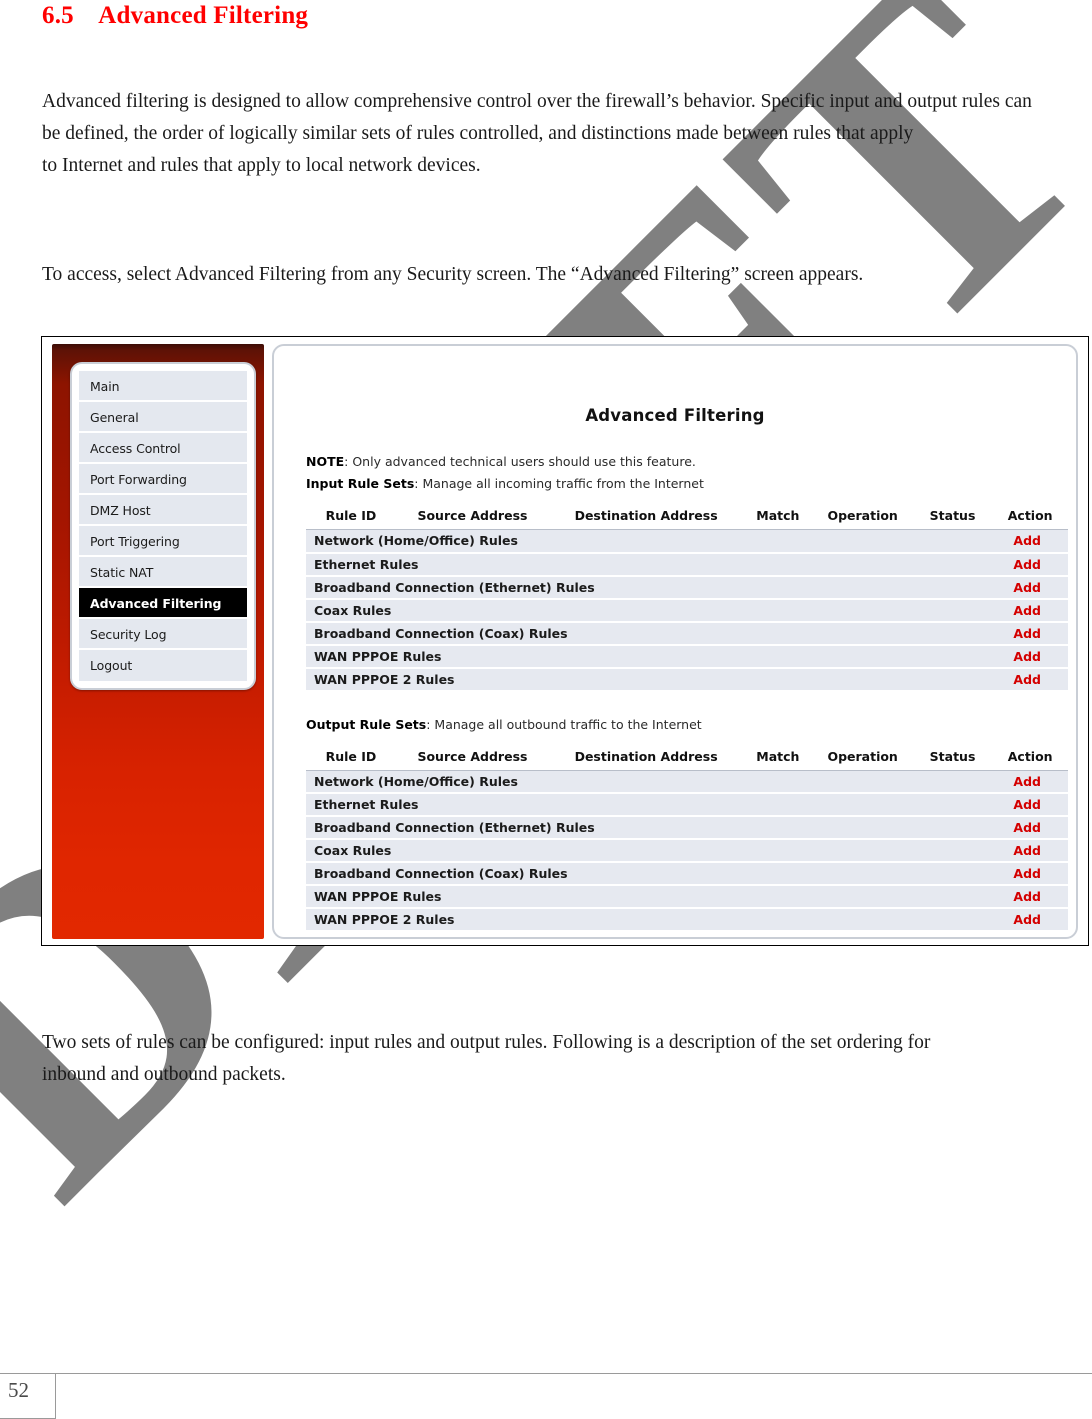 The height and width of the screenshot is (1419, 1092). What do you see at coordinates (952, 757) in the screenshot?
I see `column-header-status: Status` at bounding box center [952, 757].